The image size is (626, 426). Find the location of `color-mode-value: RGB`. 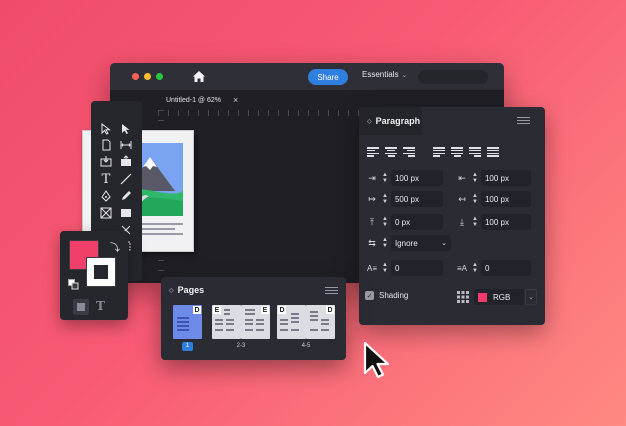

color-mode-value: RGB is located at coordinates (502, 297).